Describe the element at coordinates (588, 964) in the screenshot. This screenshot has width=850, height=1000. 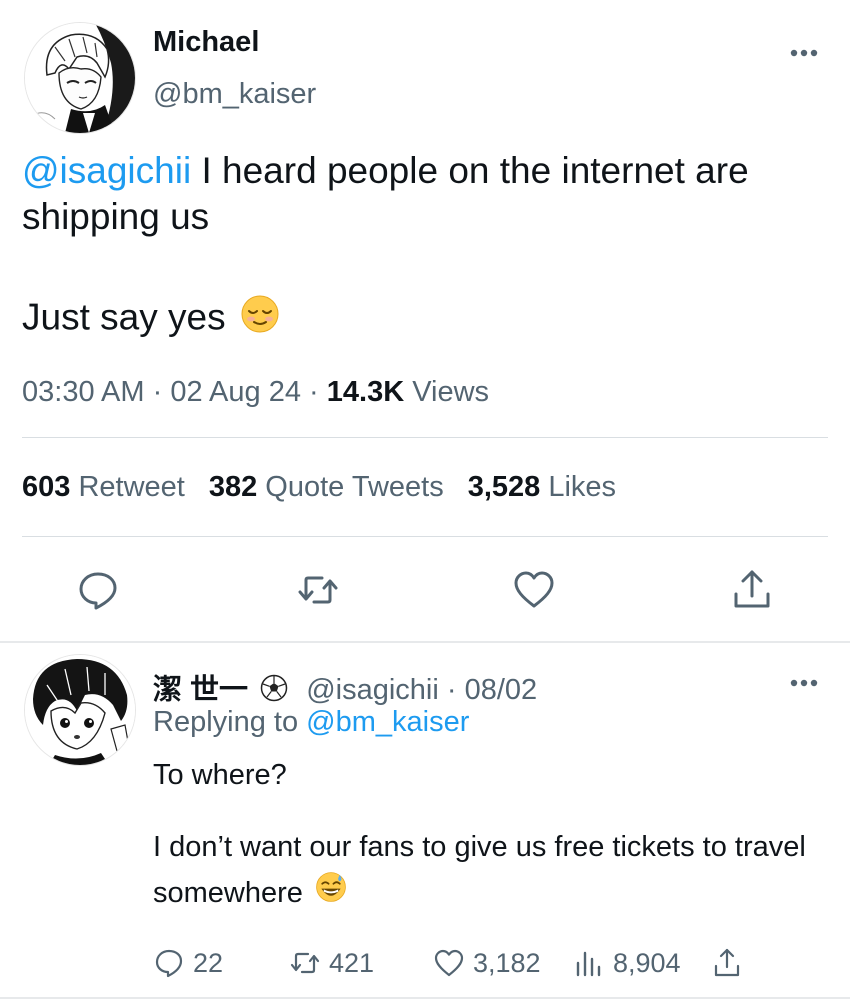
I see `views-icon` at that location.